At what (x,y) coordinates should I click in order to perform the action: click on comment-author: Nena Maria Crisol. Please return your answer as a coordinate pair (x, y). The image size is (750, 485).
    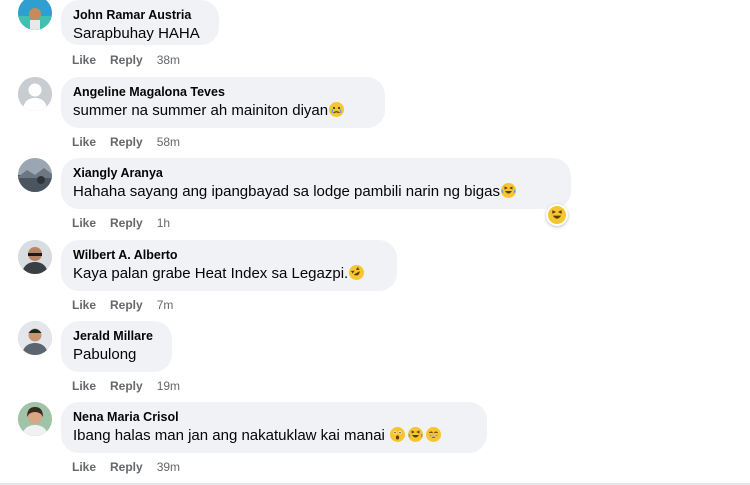
    Looking at the image, I should click on (274, 417).